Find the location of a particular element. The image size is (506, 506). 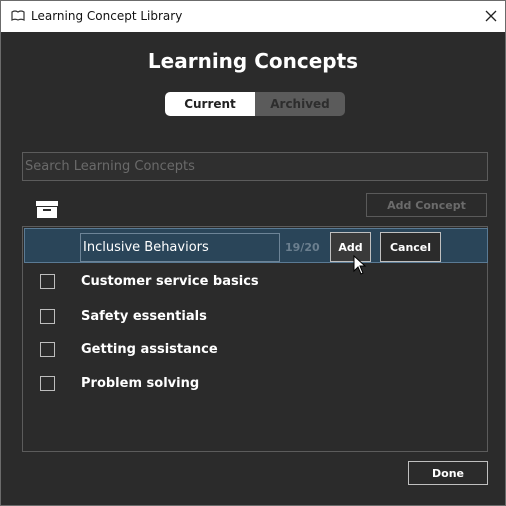

archive-box-icon is located at coordinates (47, 209).